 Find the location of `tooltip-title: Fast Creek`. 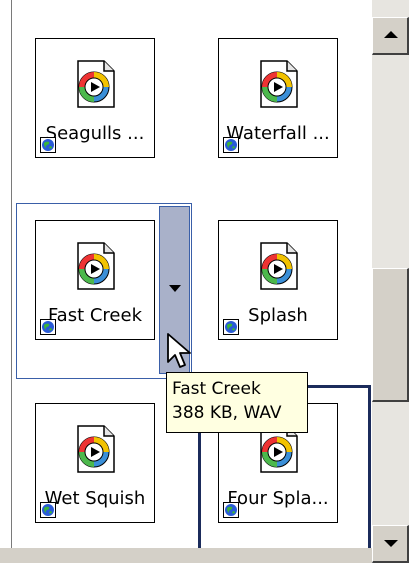

tooltip-title: Fast Creek is located at coordinates (216, 389).